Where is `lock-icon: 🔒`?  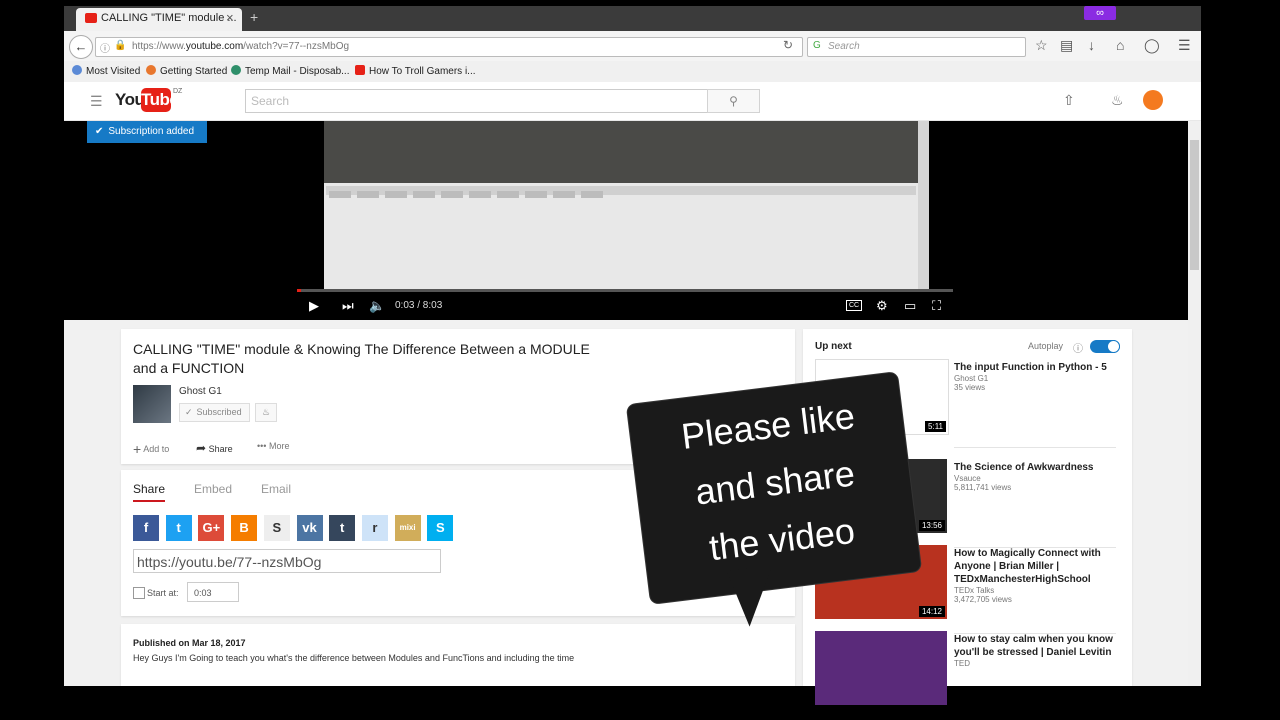 lock-icon: 🔒 is located at coordinates (120, 45).